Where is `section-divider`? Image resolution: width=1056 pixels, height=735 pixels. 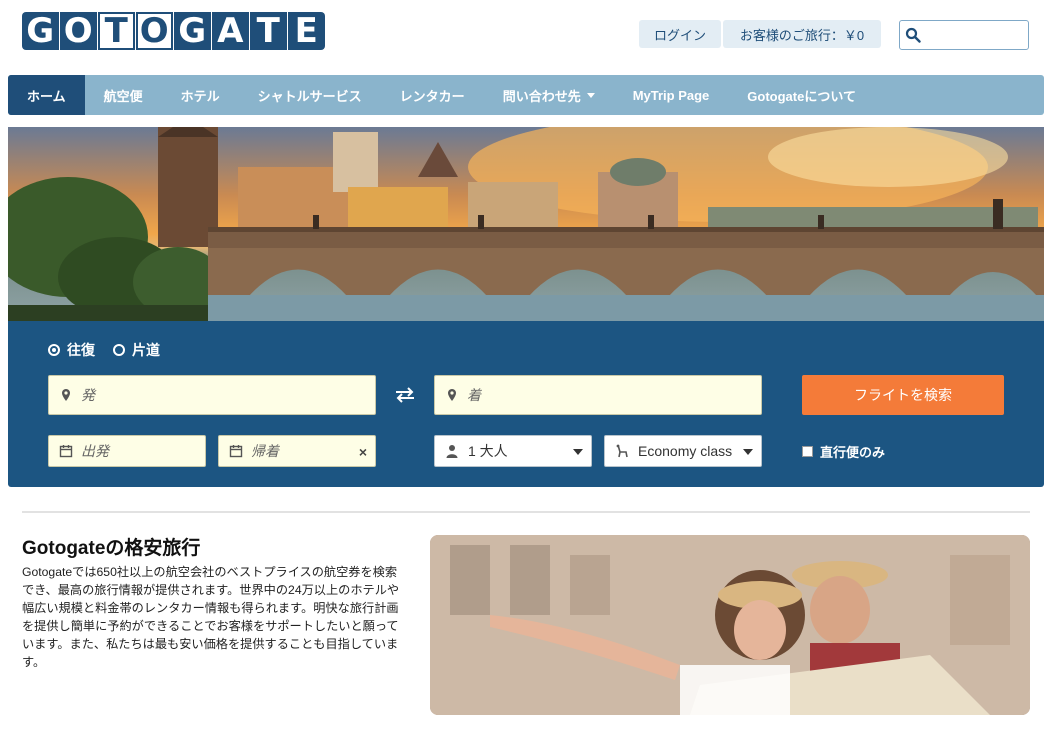
section-divider is located at coordinates (526, 512).